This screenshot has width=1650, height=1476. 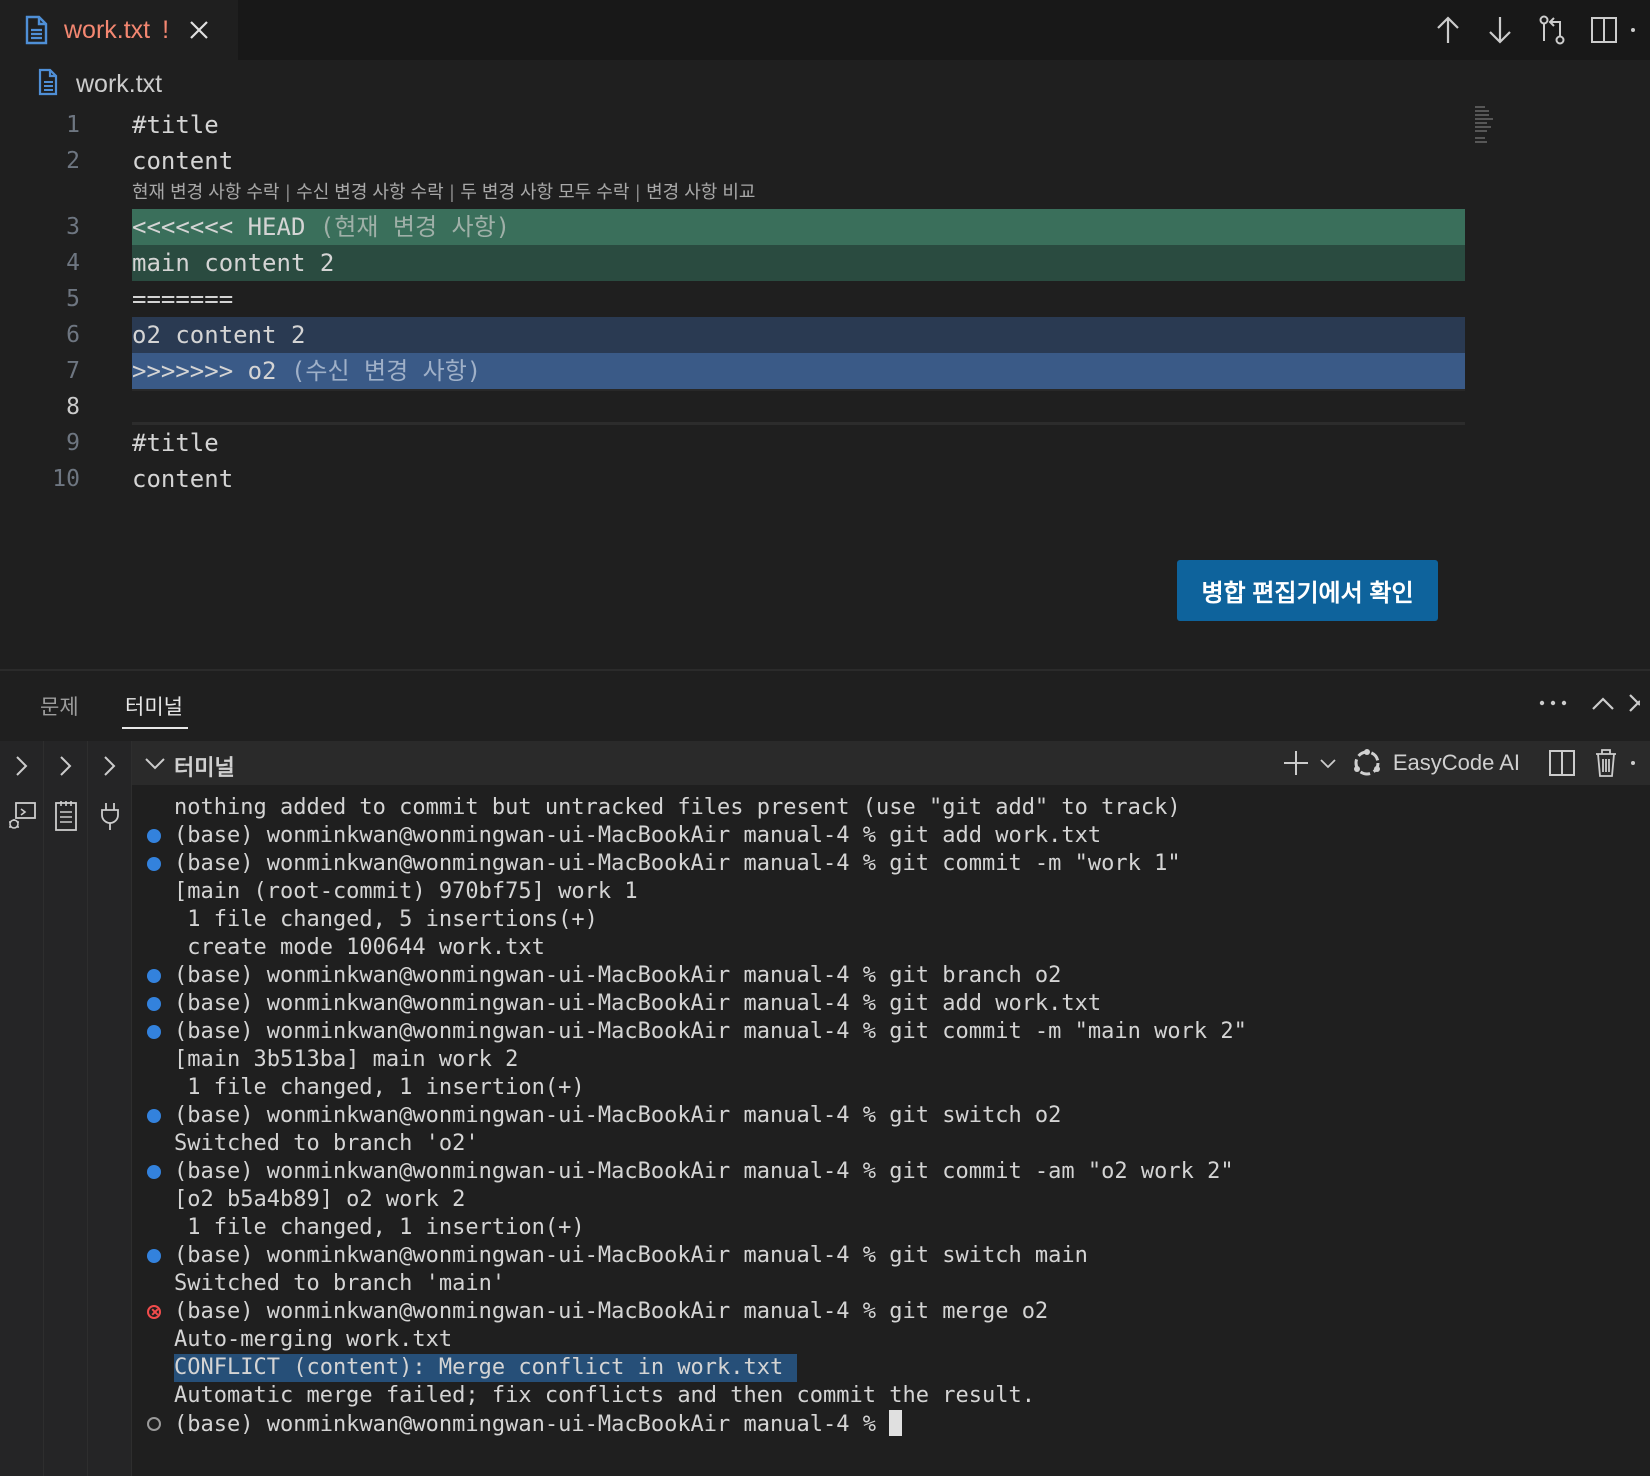 I want to click on split-editor-icon, so click(x=1604, y=30).